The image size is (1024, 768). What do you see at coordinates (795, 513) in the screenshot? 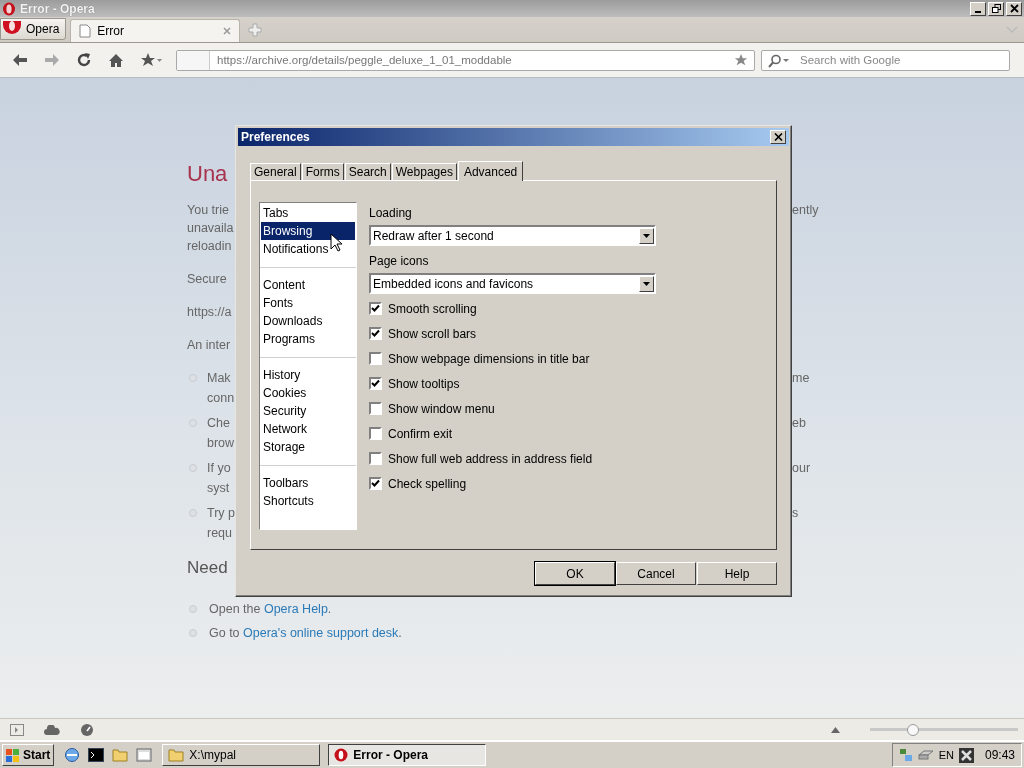
I see `page-text: s` at bounding box center [795, 513].